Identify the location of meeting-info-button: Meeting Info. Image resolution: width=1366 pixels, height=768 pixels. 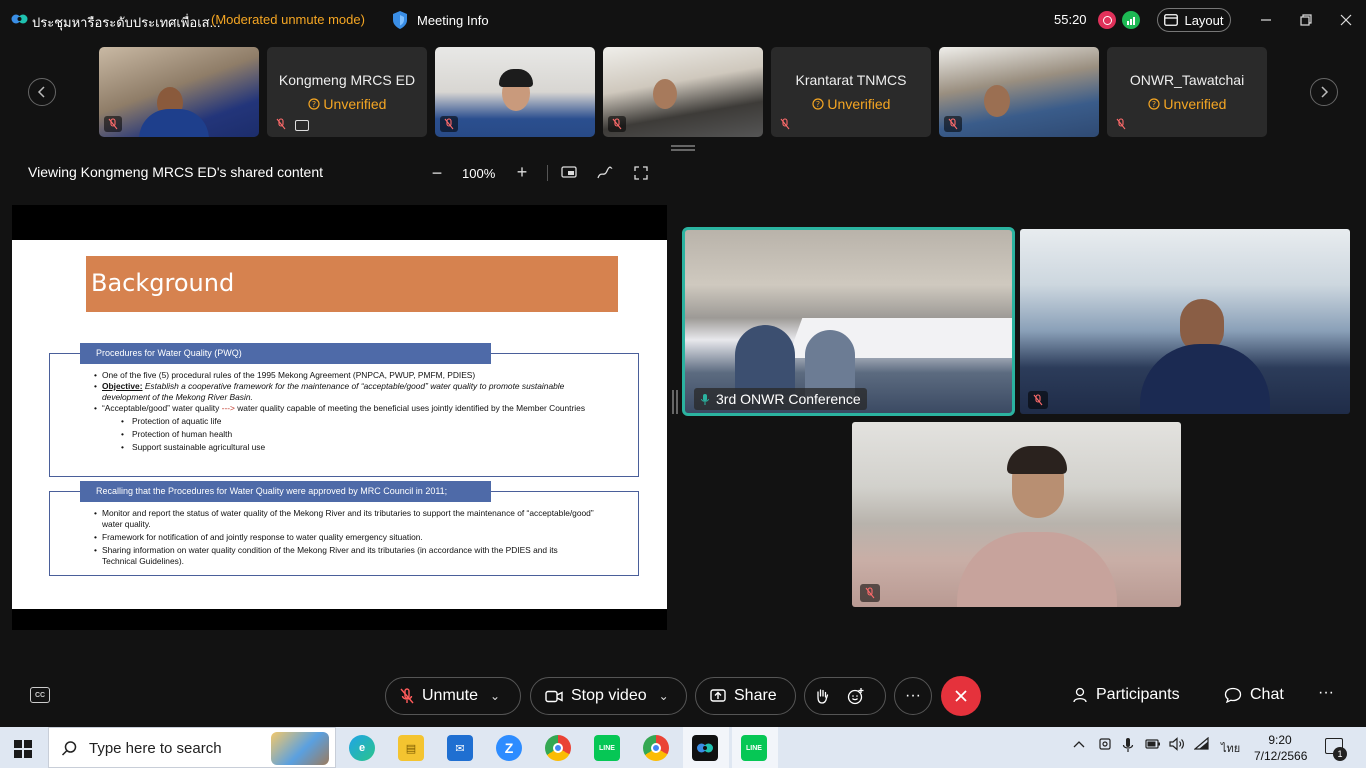
(440, 20).